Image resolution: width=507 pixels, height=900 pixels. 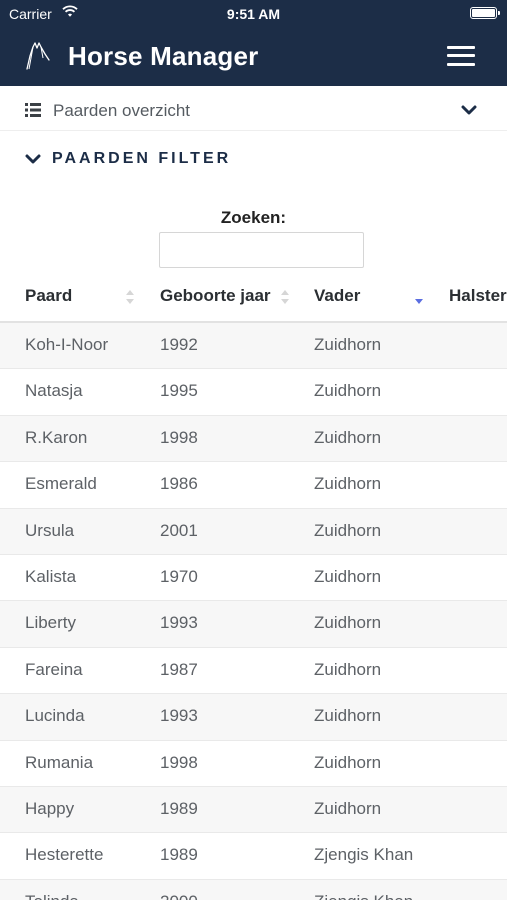 What do you see at coordinates (461, 56) in the screenshot?
I see `hamburger-menu-icon` at bounding box center [461, 56].